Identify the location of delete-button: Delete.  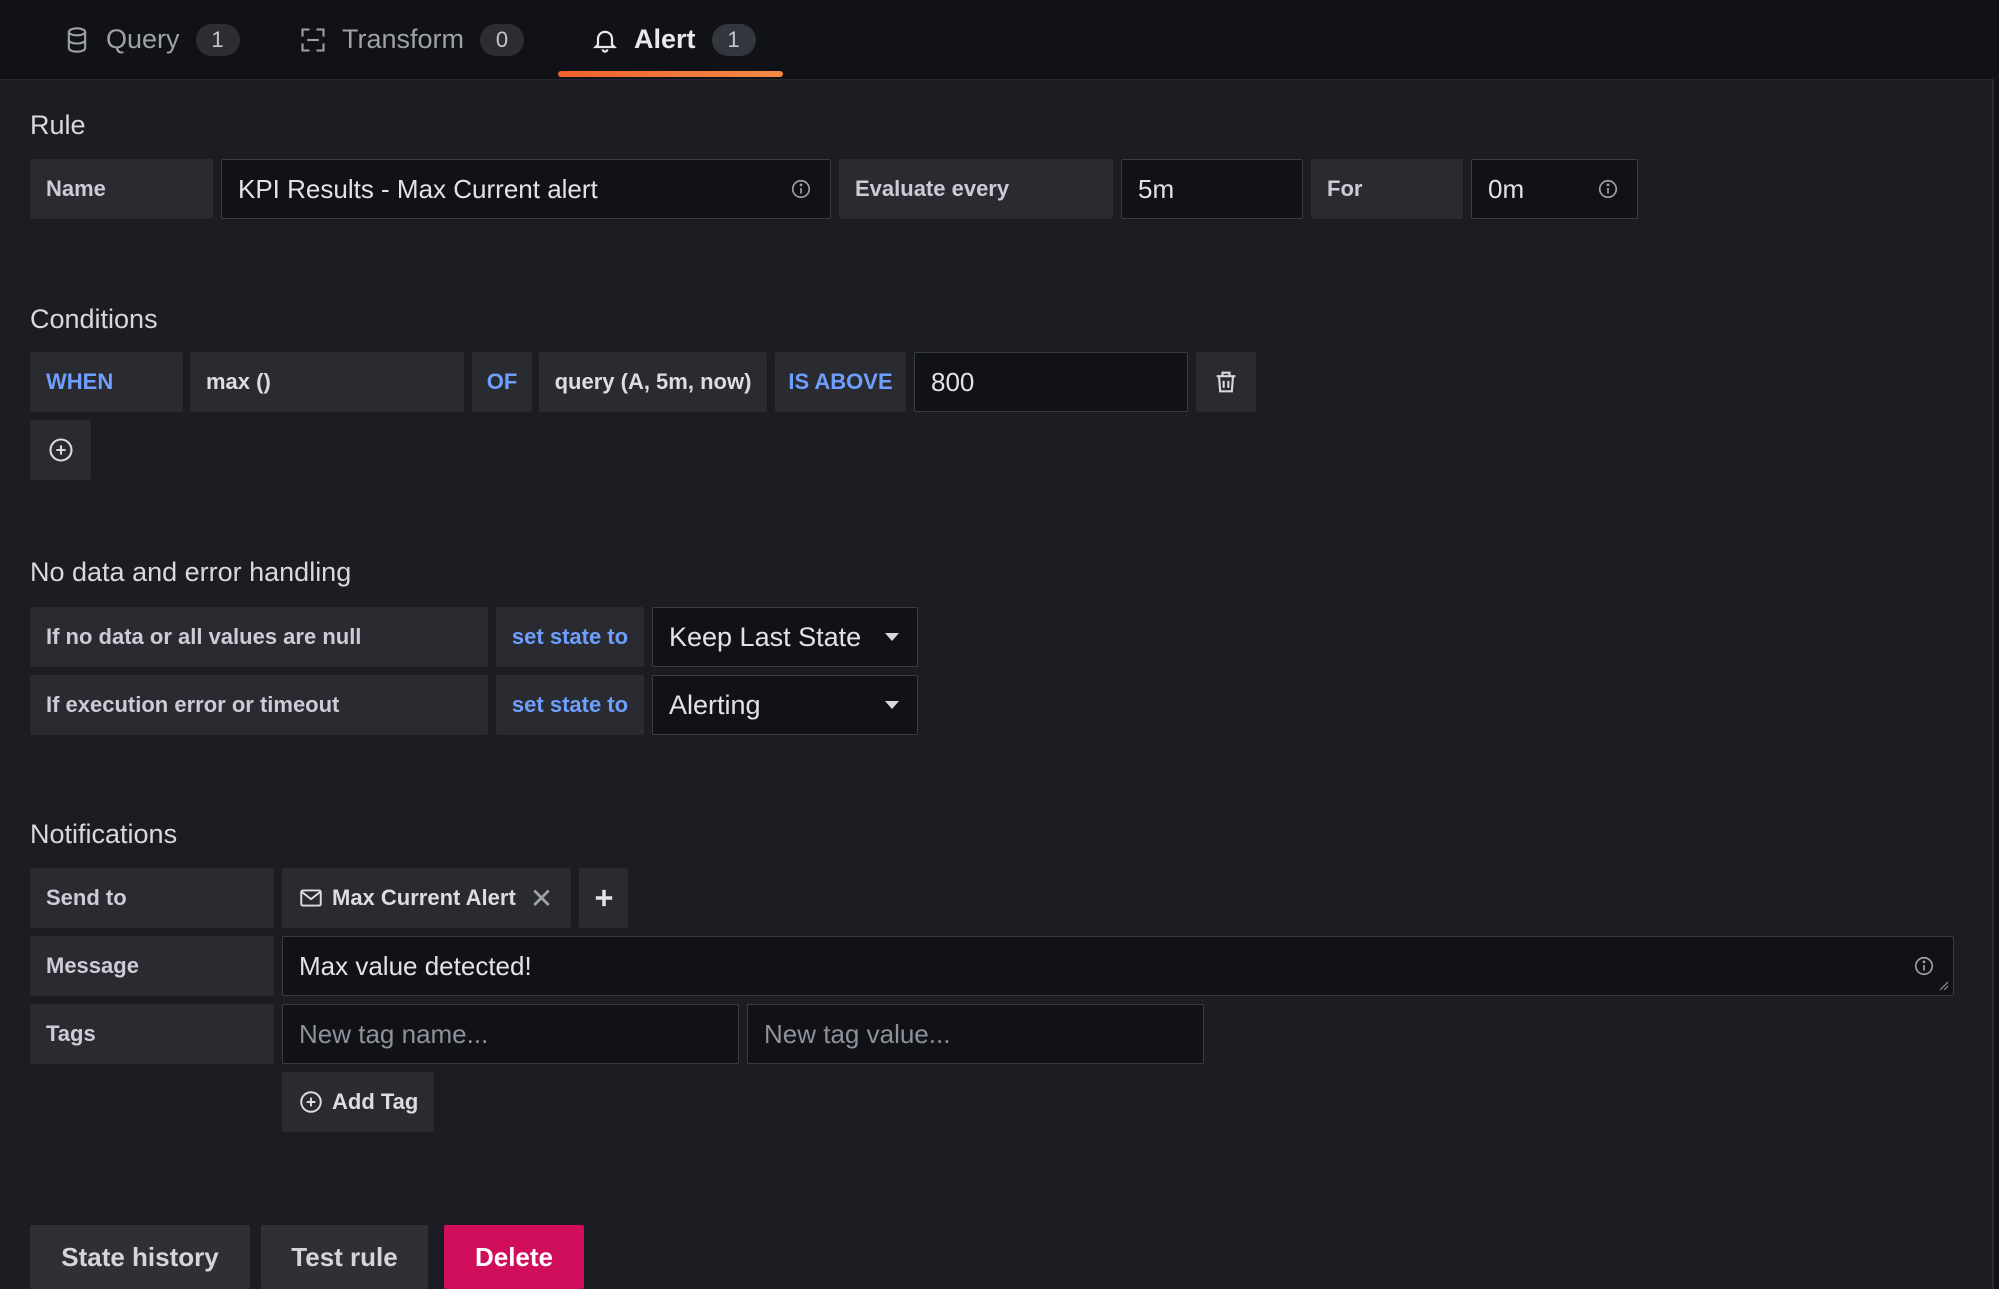
(514, 1257).